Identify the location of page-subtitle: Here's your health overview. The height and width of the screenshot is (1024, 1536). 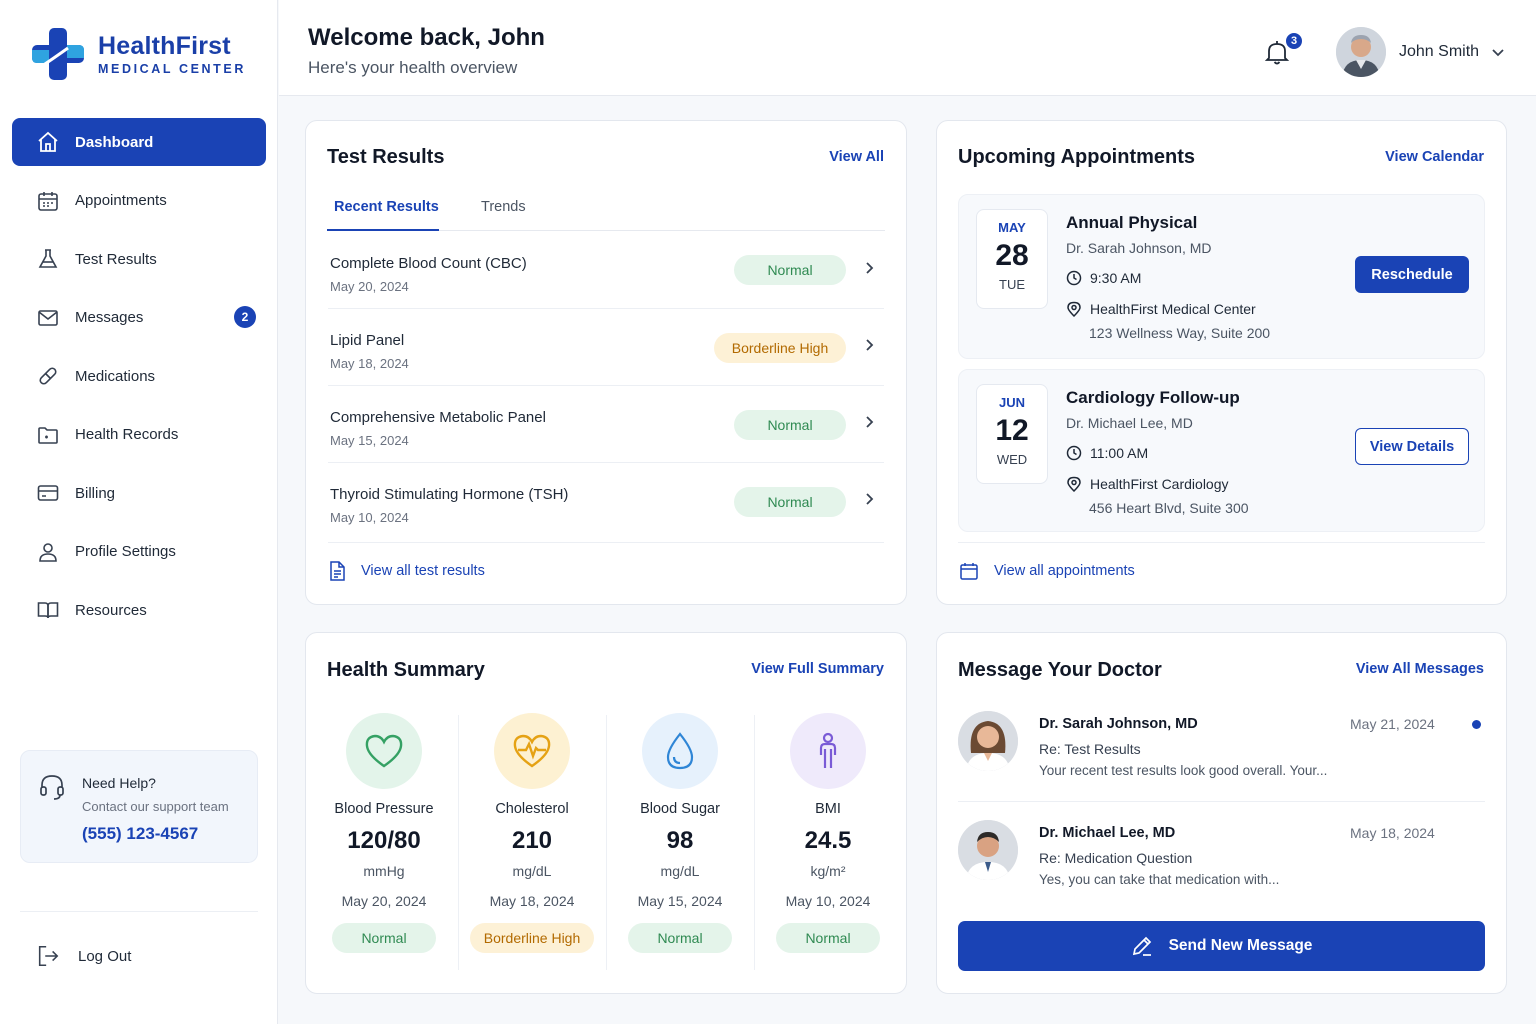
(413, 67).